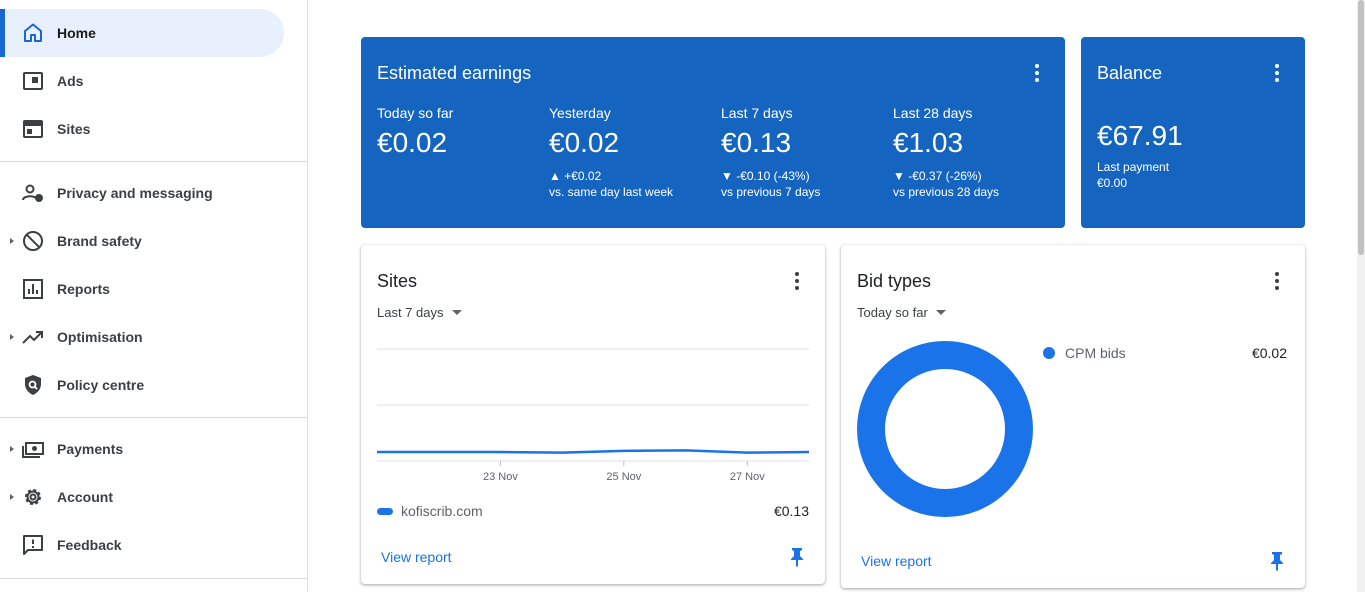  What do you see at coordinates (1112, 183) in the screenshot?
I see `last-payment-value: €0.00` at bounding box center [1112, 183].